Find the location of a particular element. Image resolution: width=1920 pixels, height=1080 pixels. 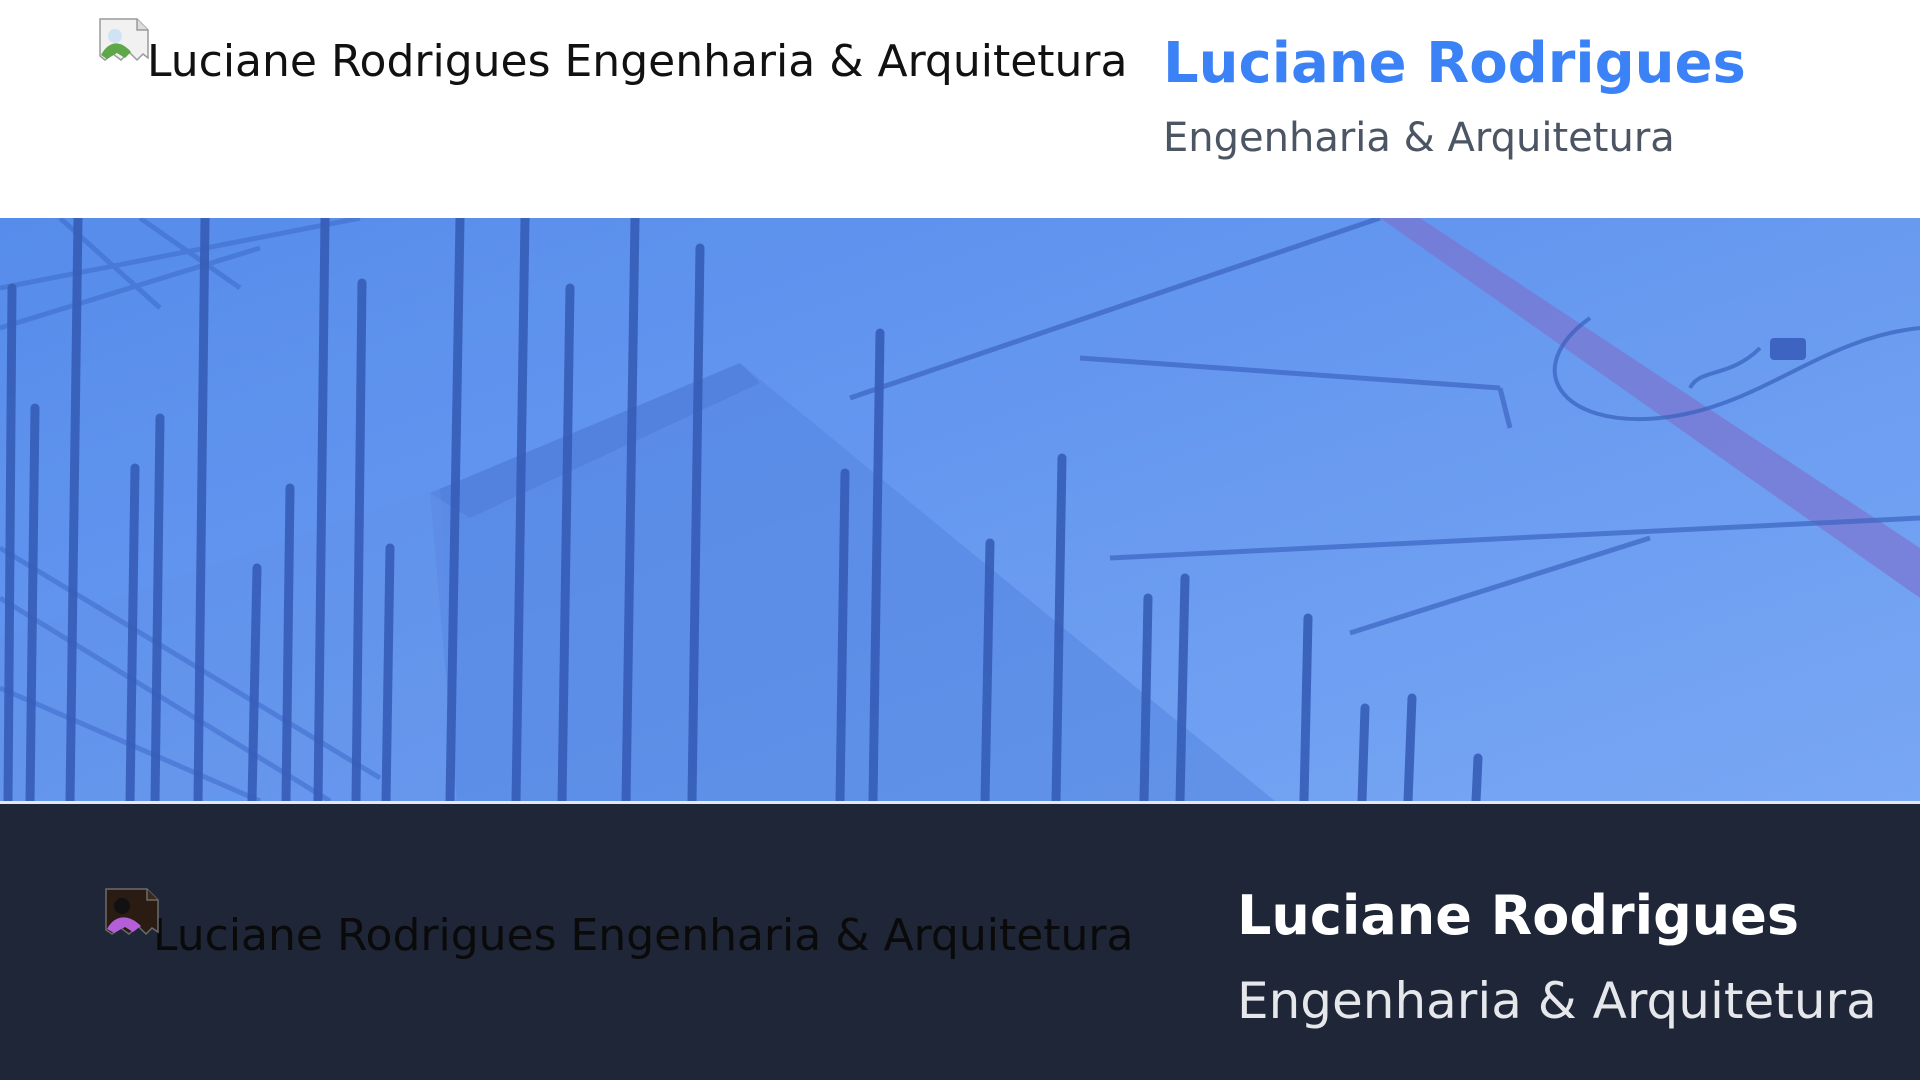

header-brand-name: Luciane Rodrigues is located at coordinates (1454, 64).